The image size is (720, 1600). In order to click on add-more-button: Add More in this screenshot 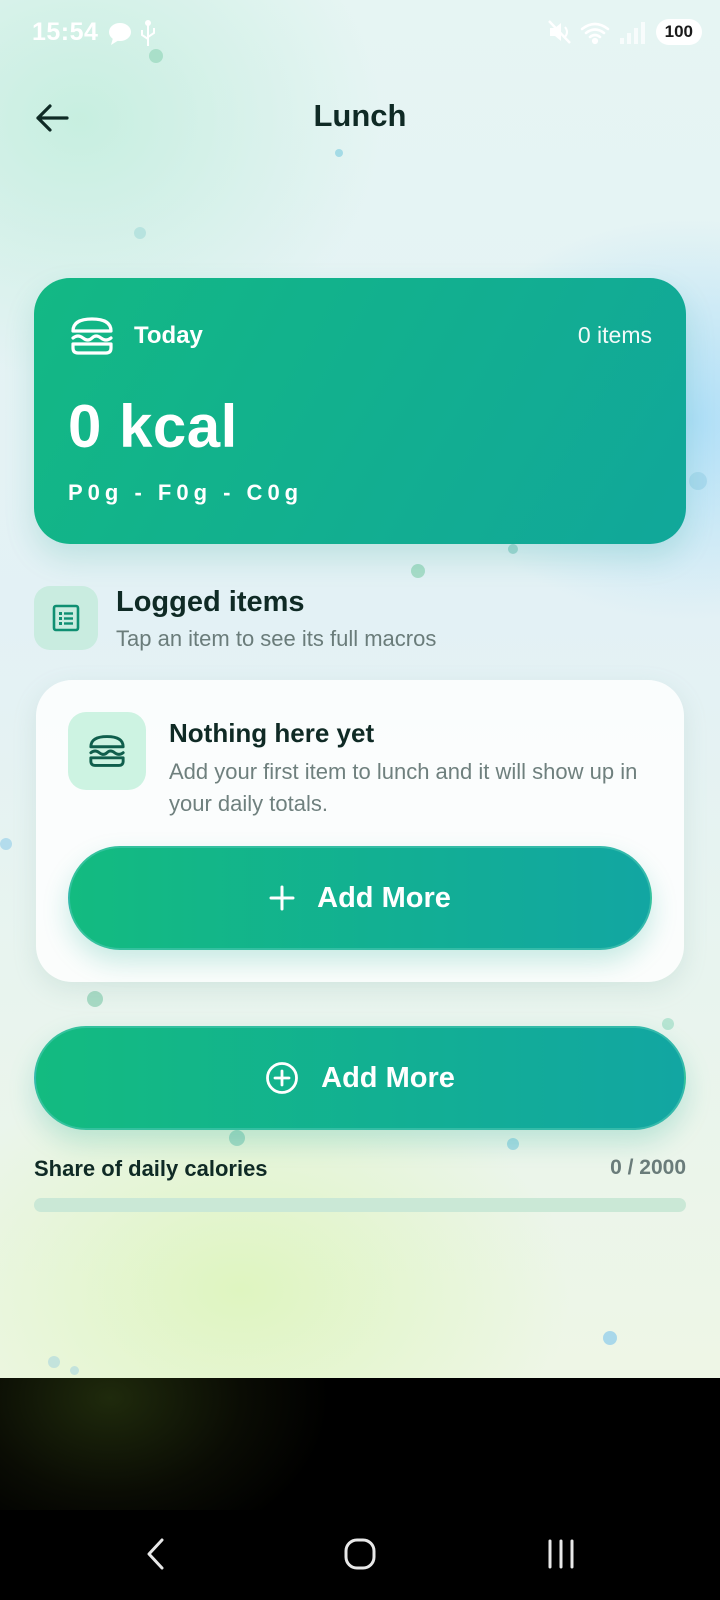, I will do `click(360, 1078)`.